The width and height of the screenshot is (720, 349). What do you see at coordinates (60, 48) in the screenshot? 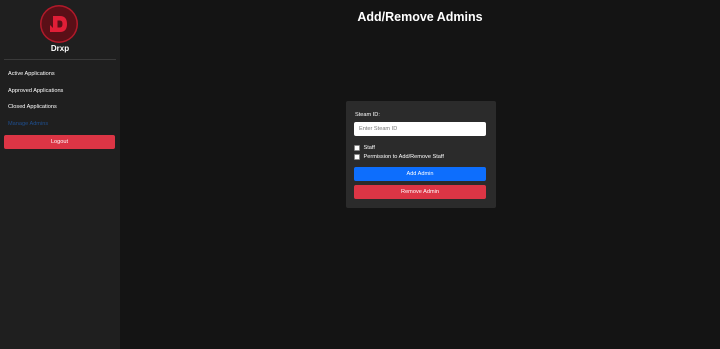
I see `brand-name: Drxp` at bounding box center [60, 48].